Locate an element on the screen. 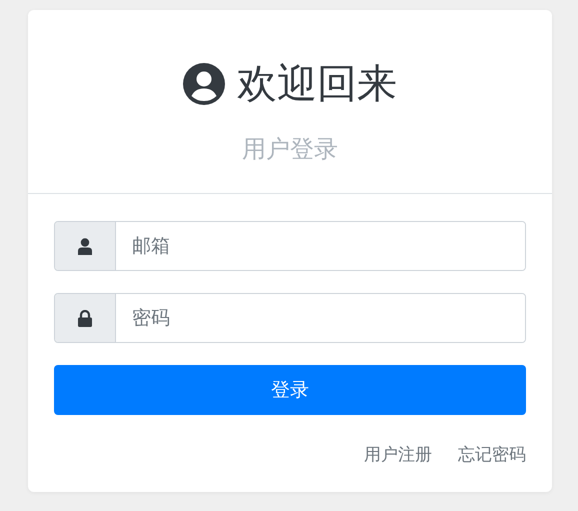 This screenshot has width=578, height=511. lock-icon is located at coordinates (85, 318).